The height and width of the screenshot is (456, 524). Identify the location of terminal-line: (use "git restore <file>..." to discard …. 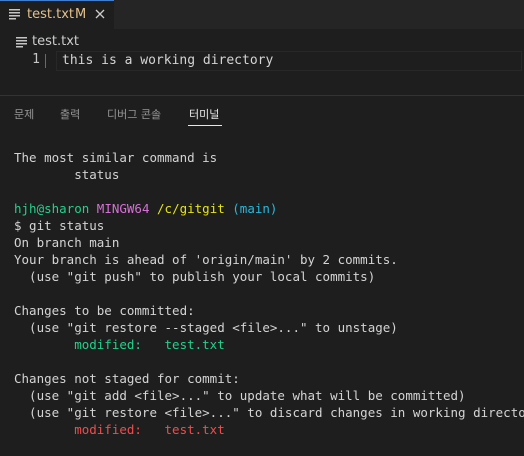
(269, 412).